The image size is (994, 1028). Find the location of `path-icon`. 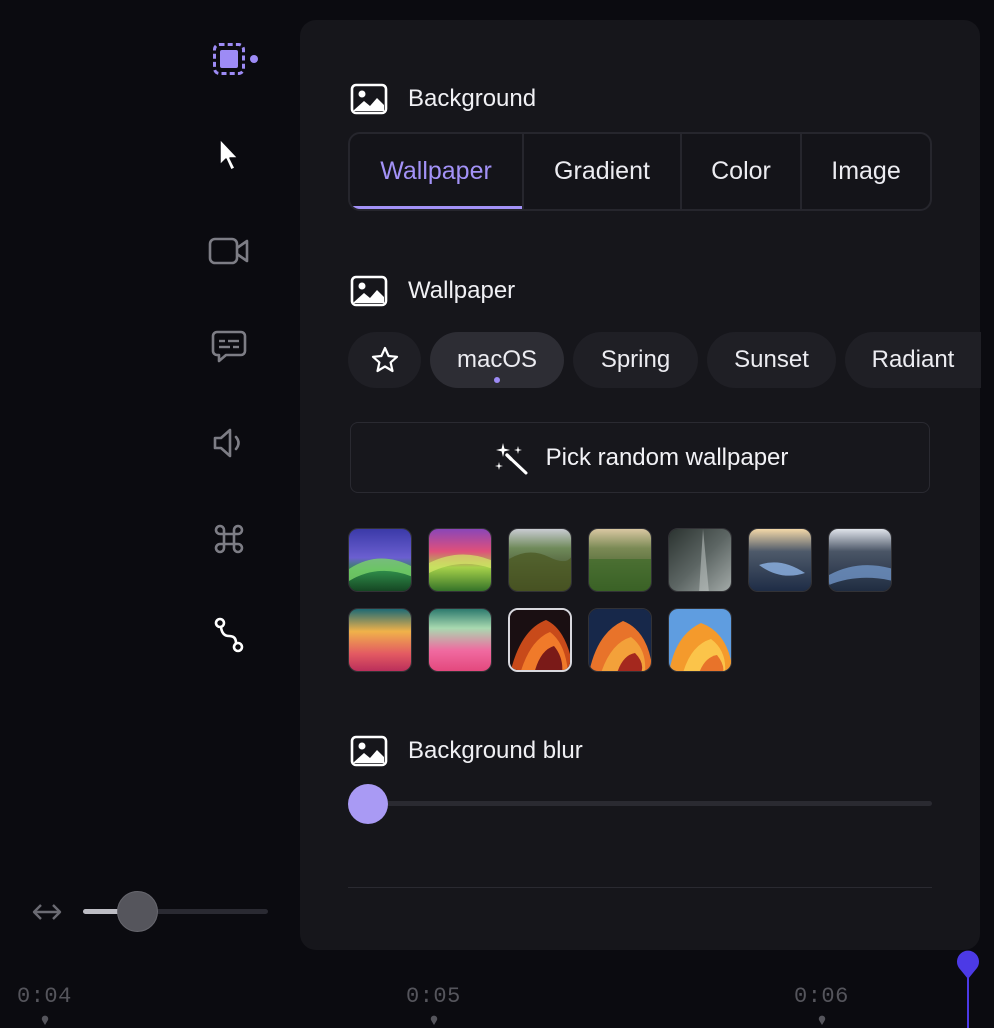

path-icon is located at coordinates (229, 635).